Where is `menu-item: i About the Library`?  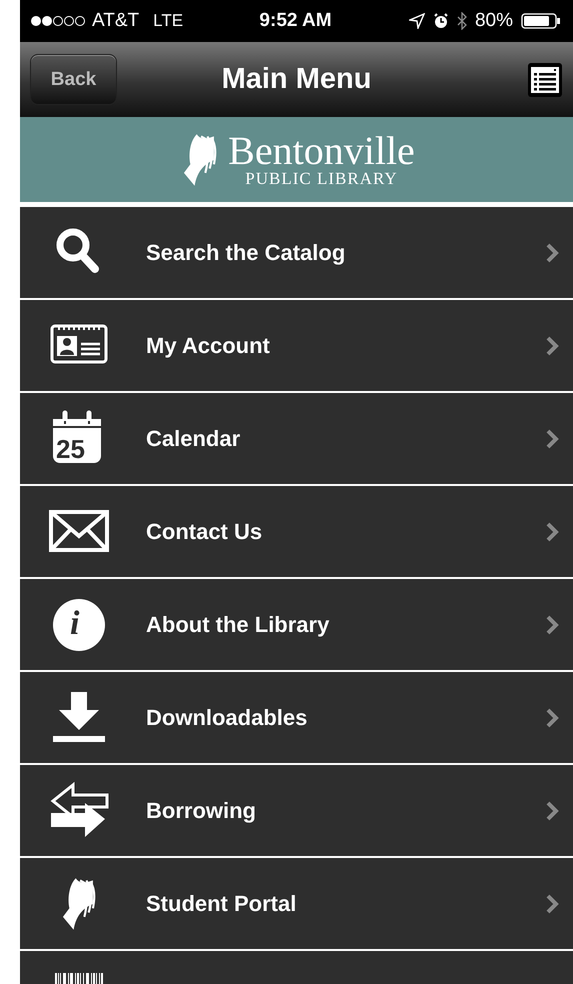 menu-item: i About the Library is located at coordinates (296, 624).